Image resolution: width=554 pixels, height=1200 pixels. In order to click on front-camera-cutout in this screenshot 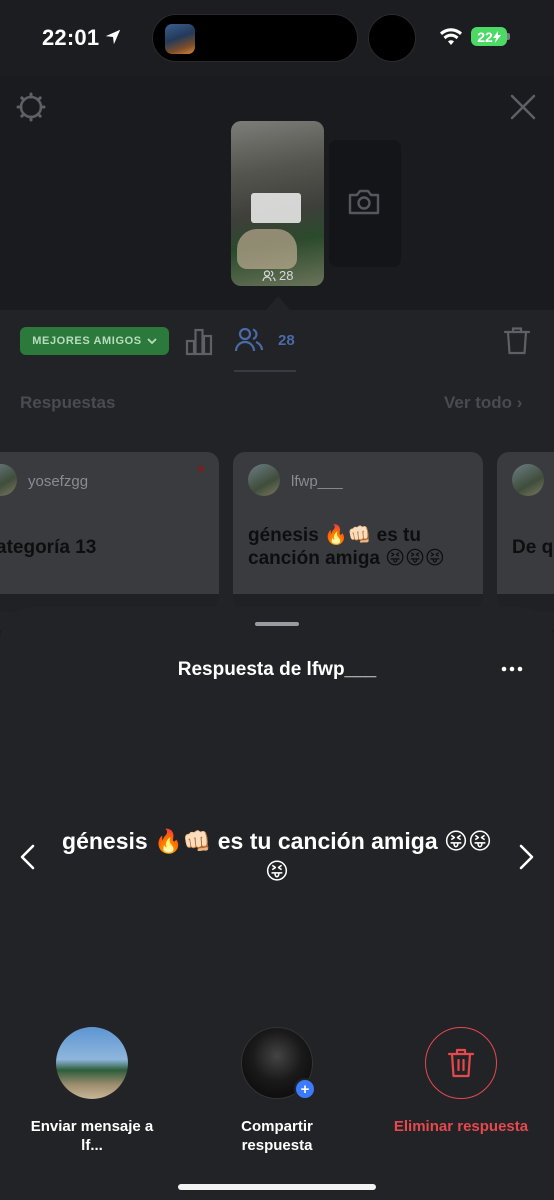, I will do `click(392, 38)`.